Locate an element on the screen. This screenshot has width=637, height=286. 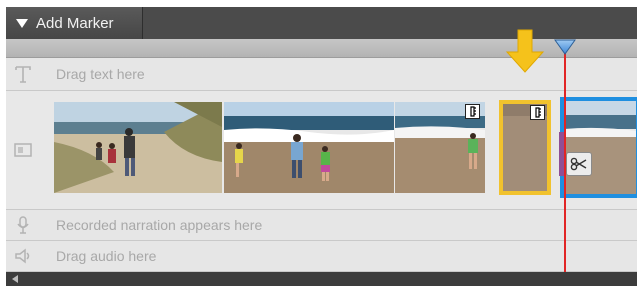
audio-track-hint: Drag audio here is located at coordinates (106, 256).